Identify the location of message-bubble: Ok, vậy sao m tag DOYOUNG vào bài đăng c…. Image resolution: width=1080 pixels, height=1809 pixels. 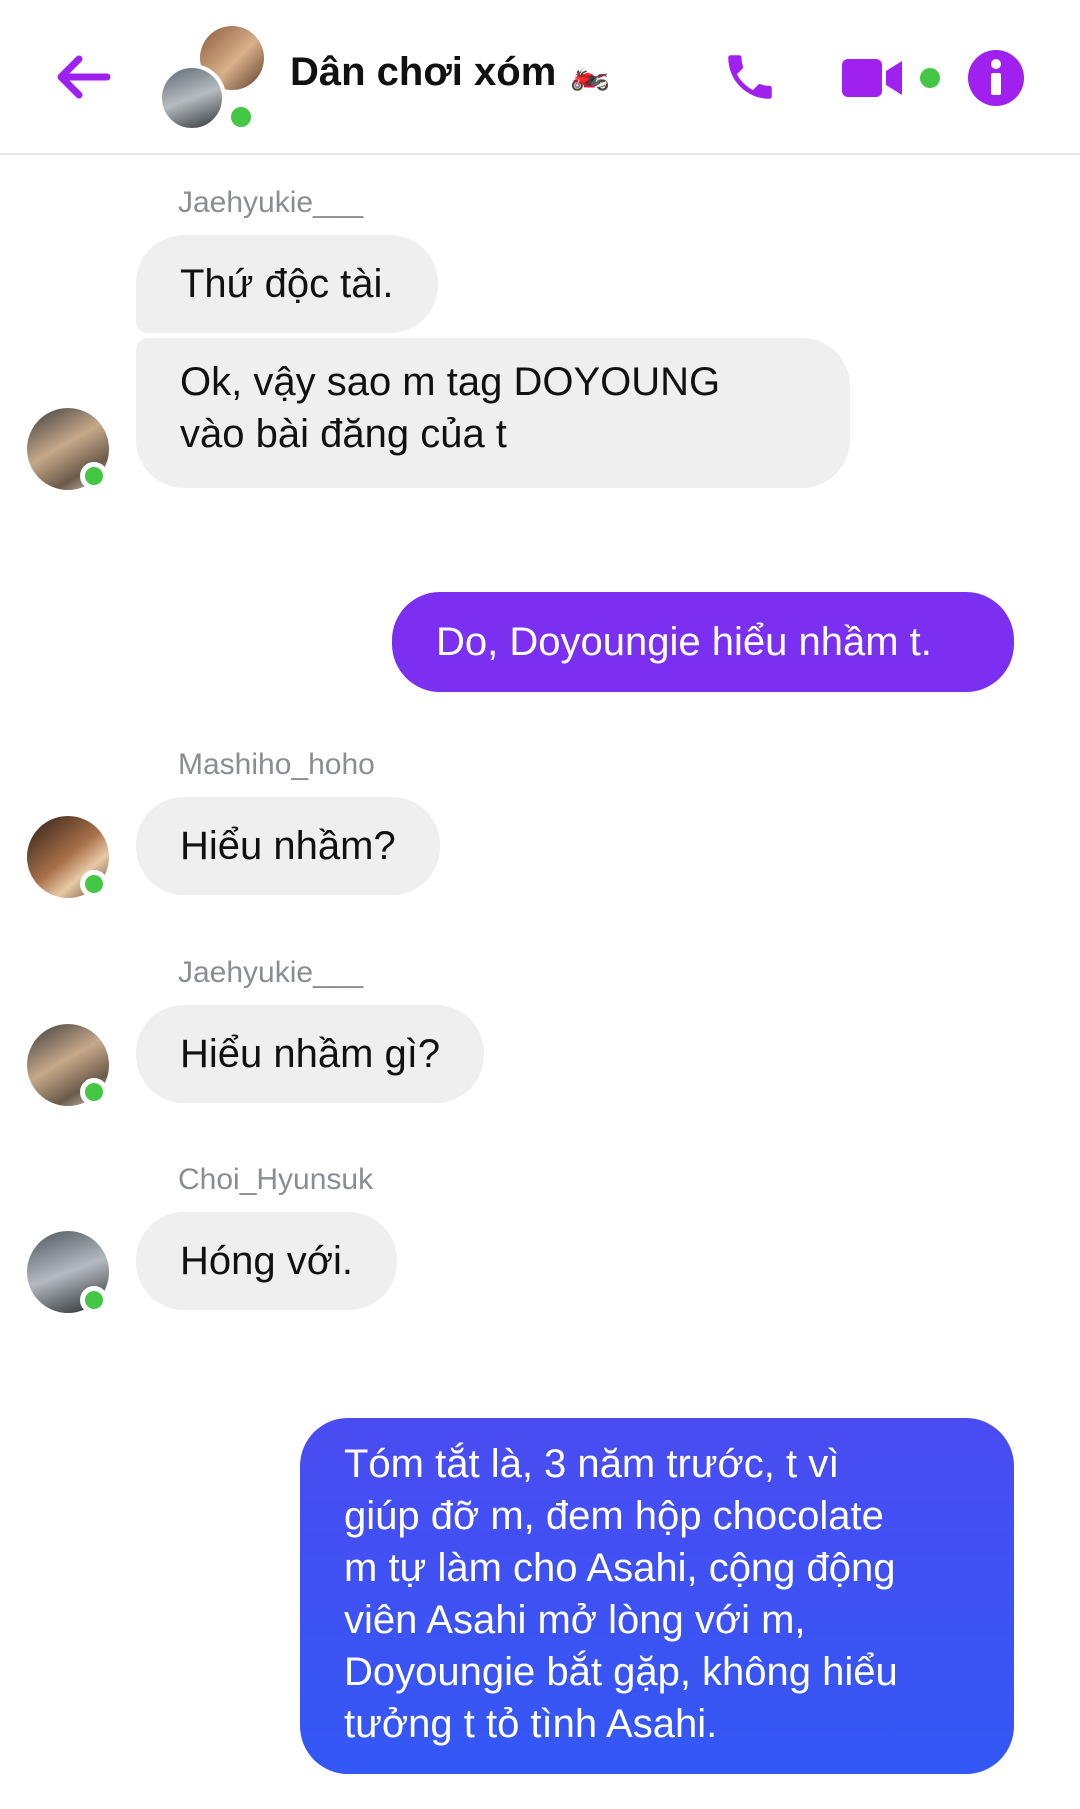
(493, 413).